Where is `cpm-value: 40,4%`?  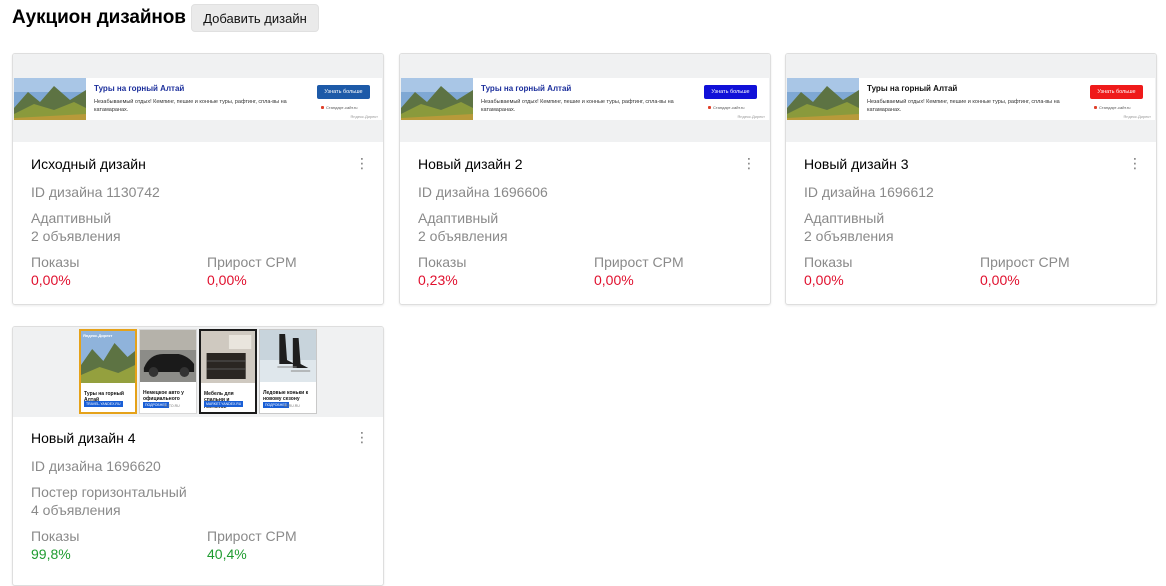
cpm-value: 40,4% is located at coordinates (227, 554).